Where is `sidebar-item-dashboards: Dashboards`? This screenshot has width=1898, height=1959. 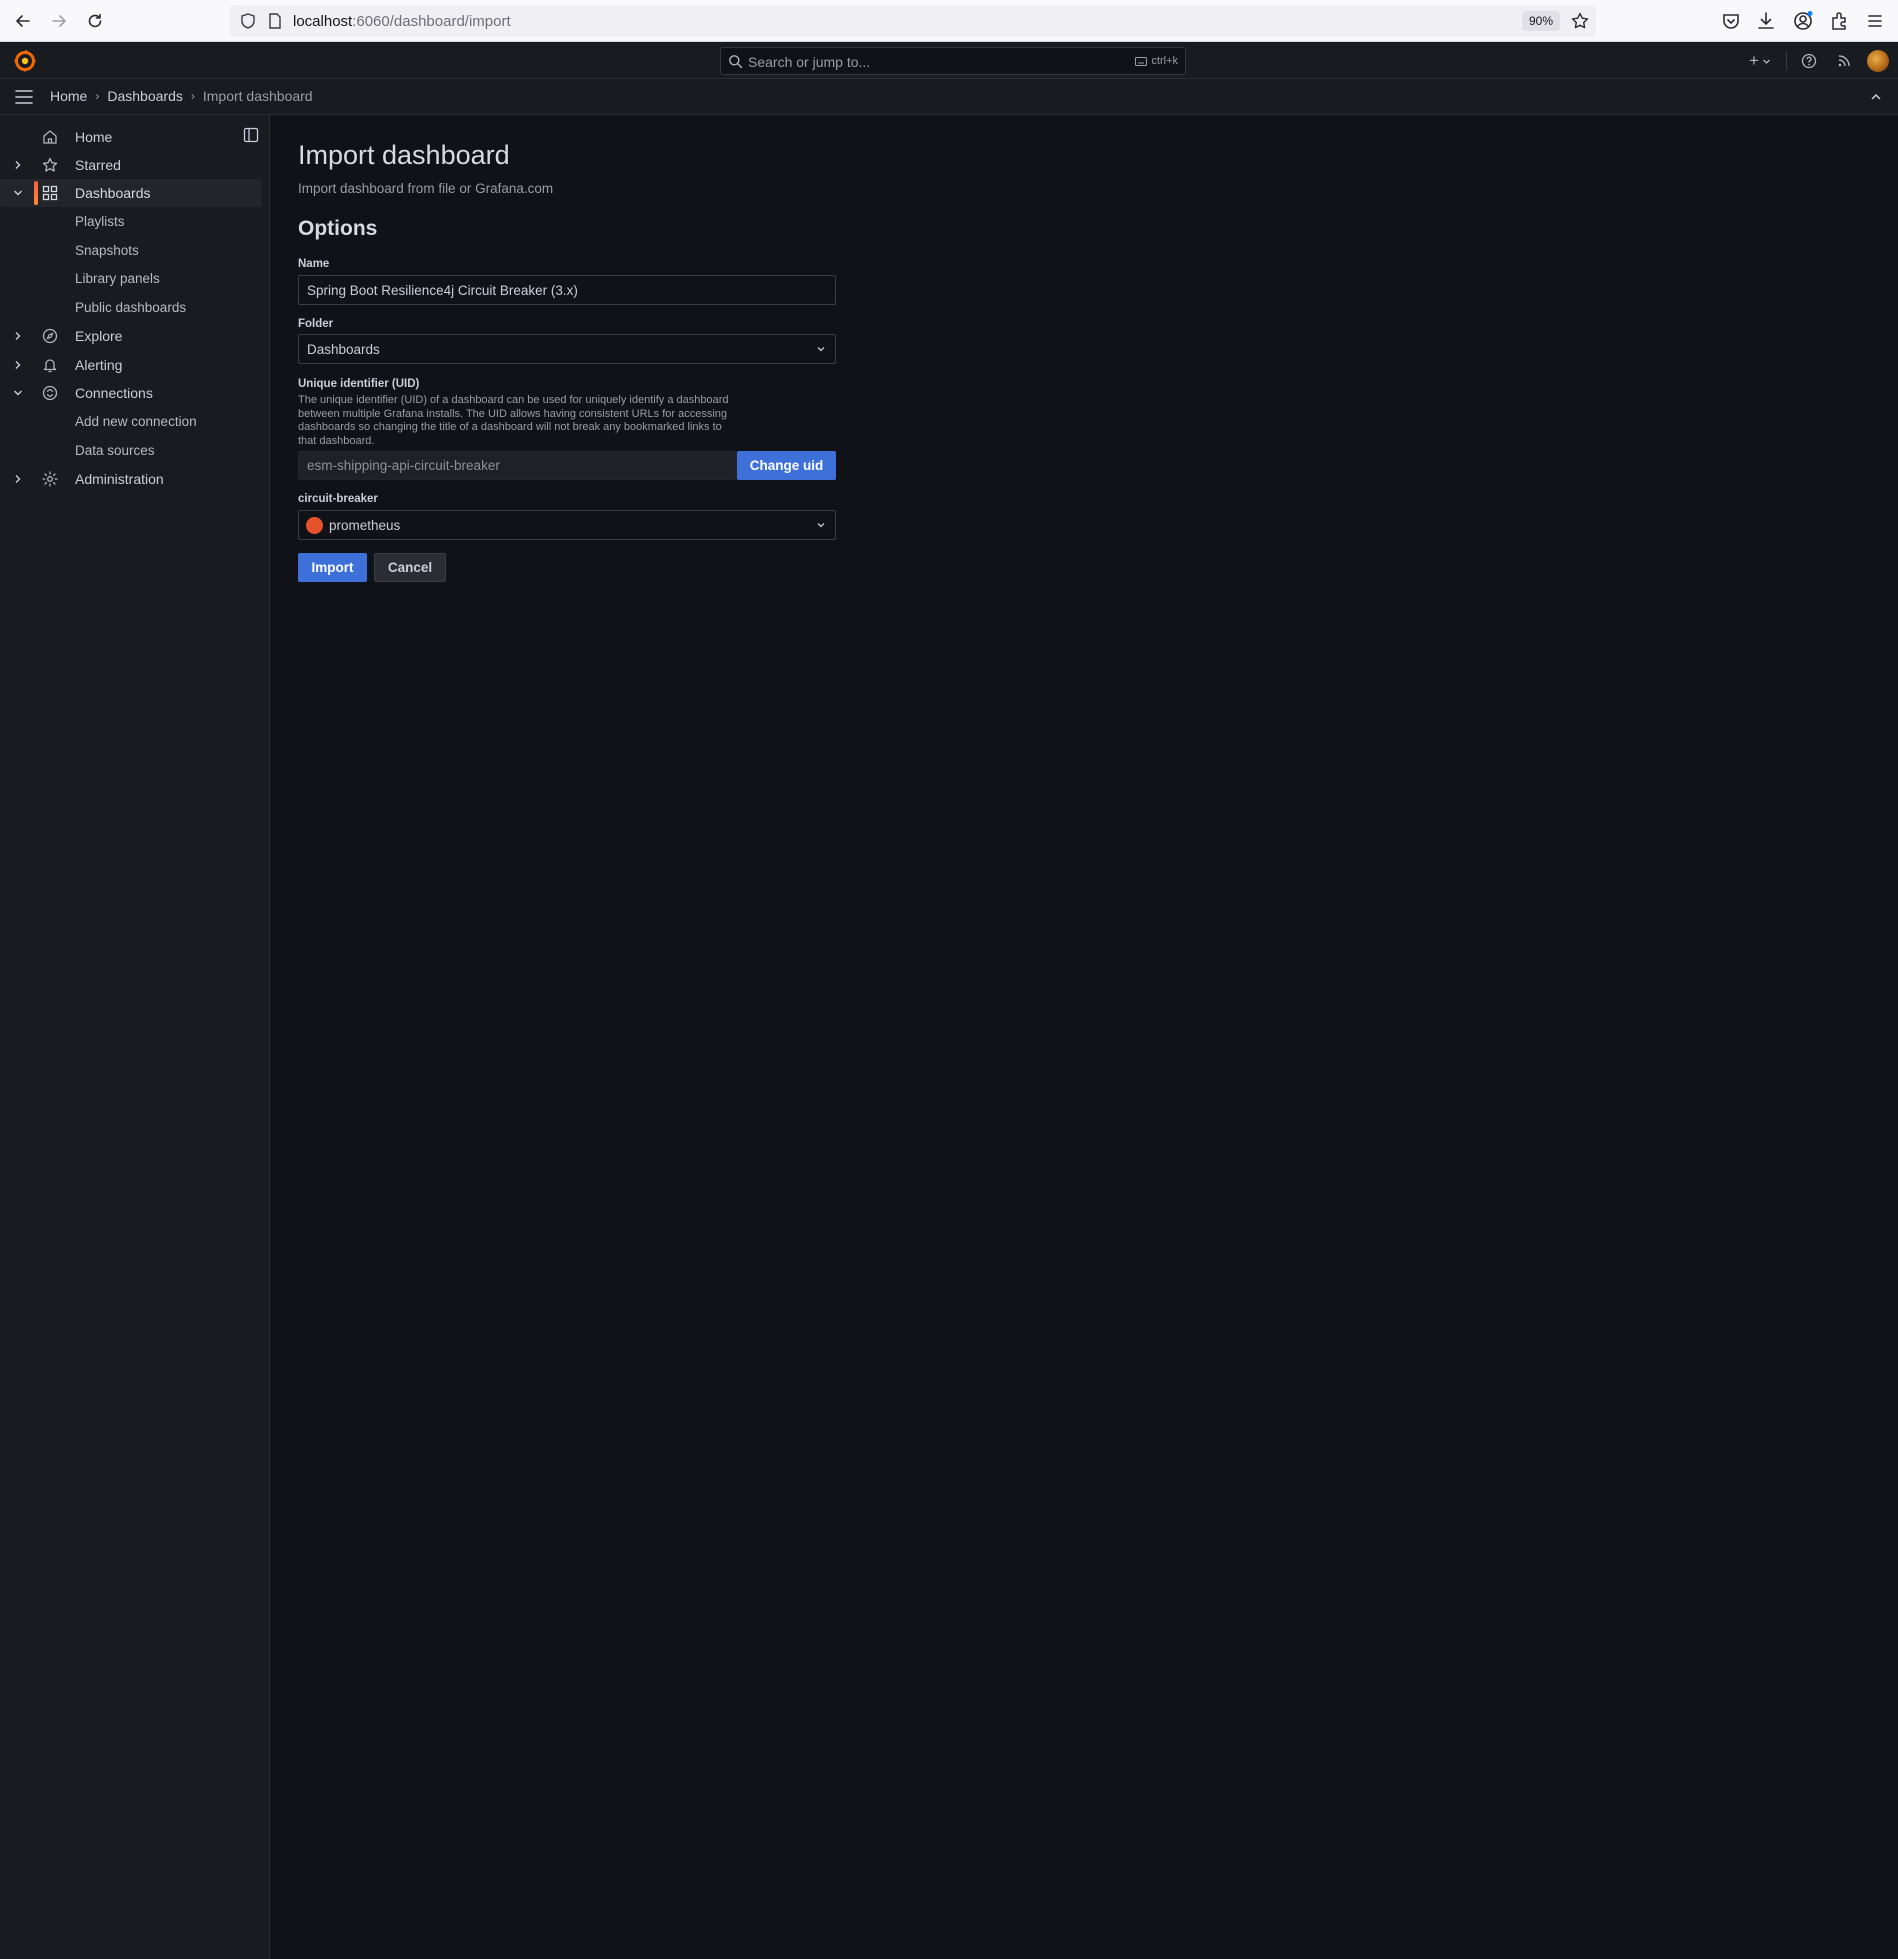
sidebar-item-dashboards: Dashboards is located at coordinates (131, 193).